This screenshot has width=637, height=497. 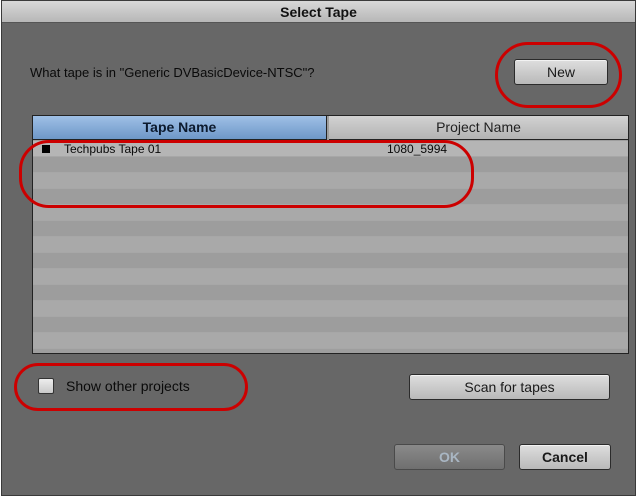 What do you see at coordinates (509, 387) in the screenshot?
I see `scan-for-tapes-button: Scan for tapes` at bounding box center [509, 387].